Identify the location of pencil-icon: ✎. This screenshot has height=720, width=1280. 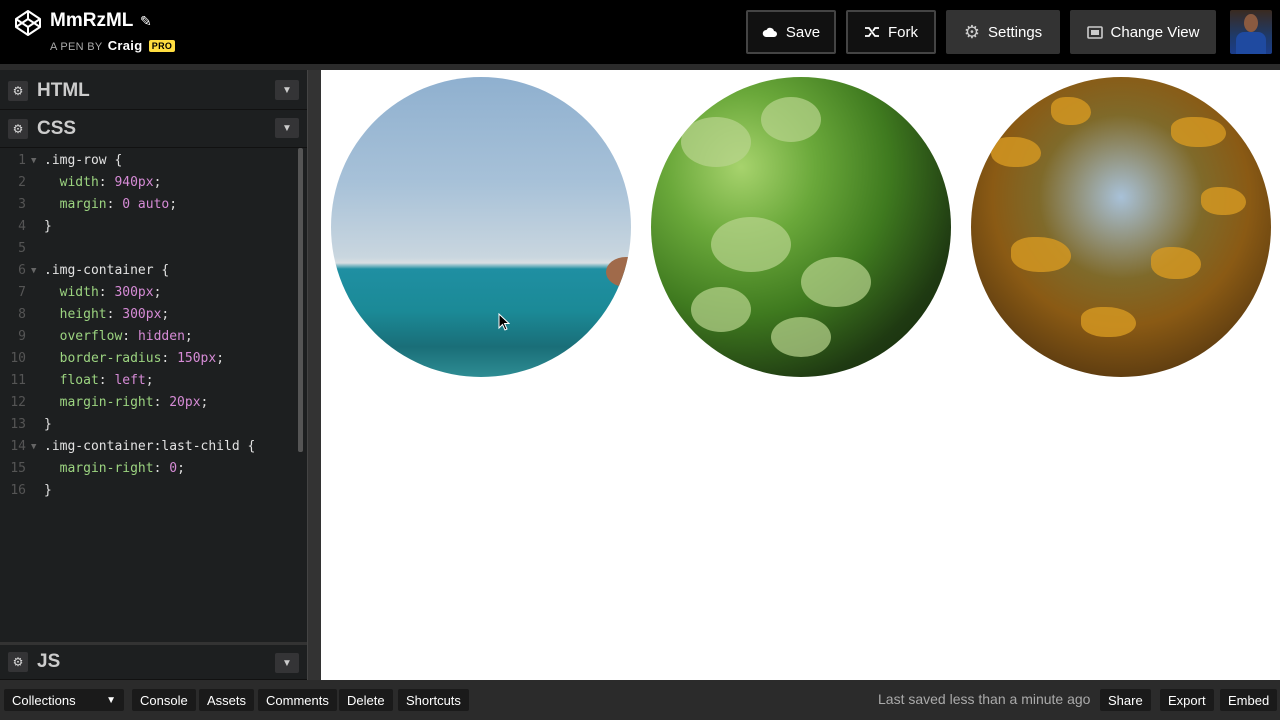
(146, 21).